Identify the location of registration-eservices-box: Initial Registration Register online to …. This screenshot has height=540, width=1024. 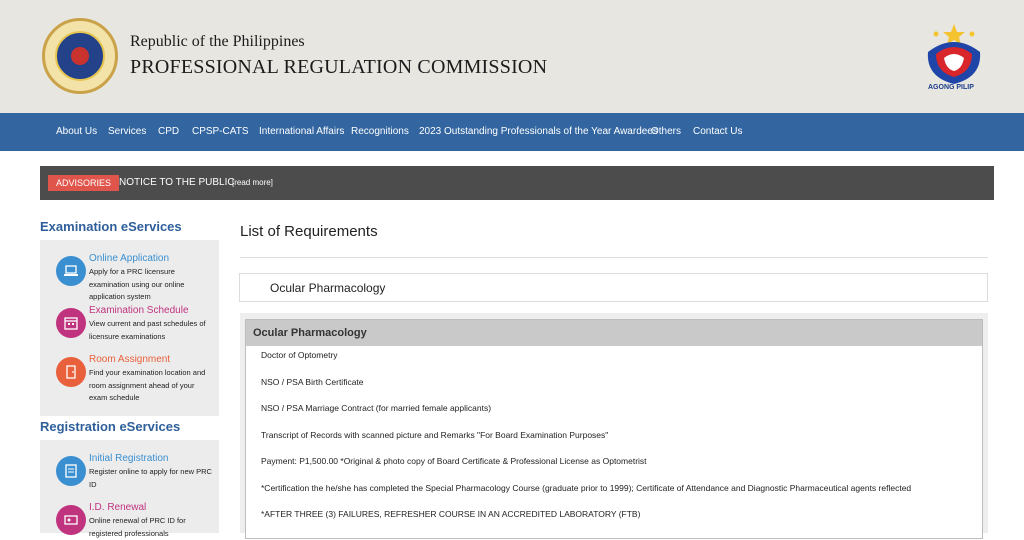
(129, 489).